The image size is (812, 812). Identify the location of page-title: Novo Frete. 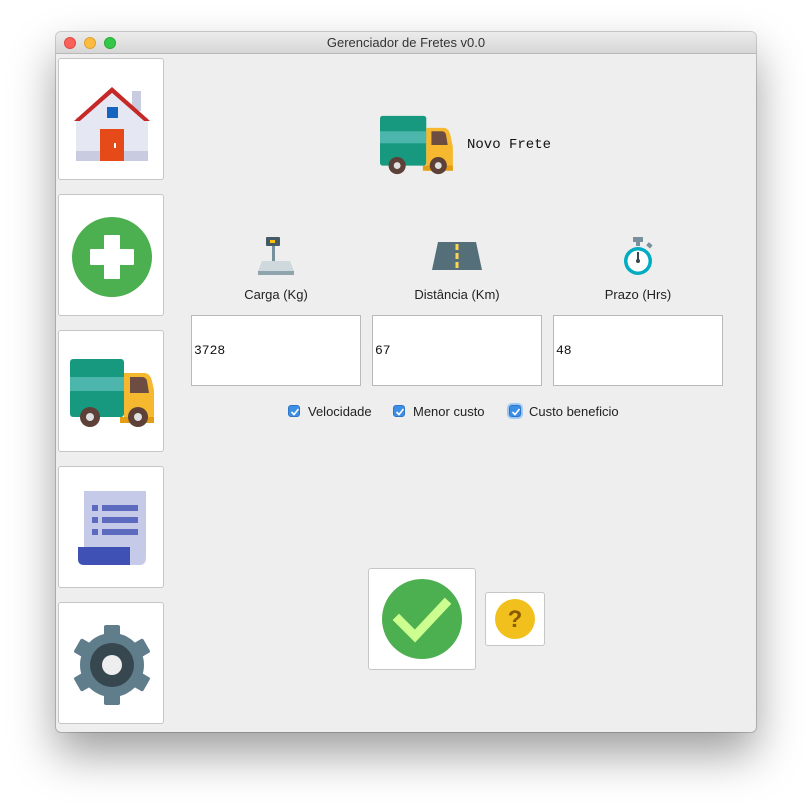
(509, 145).